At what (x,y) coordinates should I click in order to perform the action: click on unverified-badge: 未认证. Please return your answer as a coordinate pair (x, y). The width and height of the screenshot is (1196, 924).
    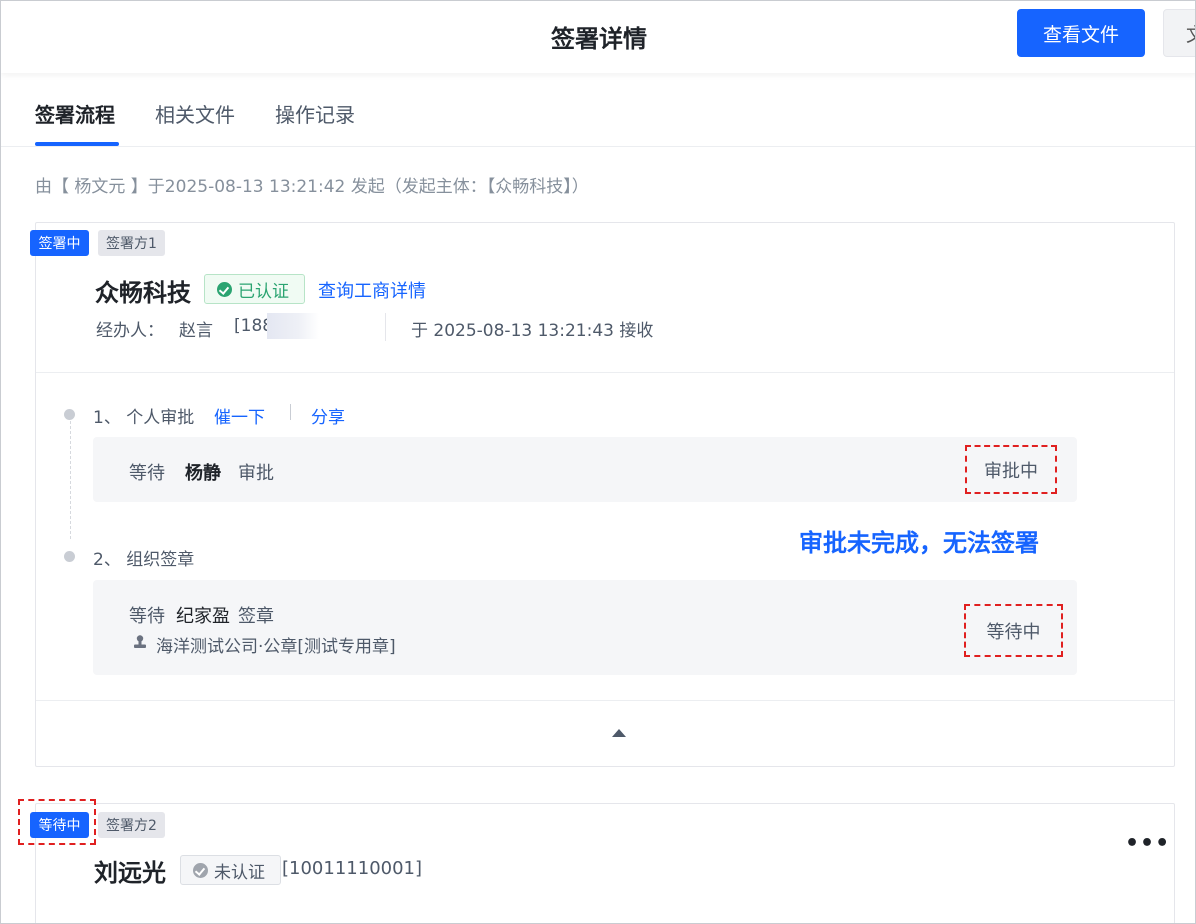
    Looking at the image, I should click on (230, 870).